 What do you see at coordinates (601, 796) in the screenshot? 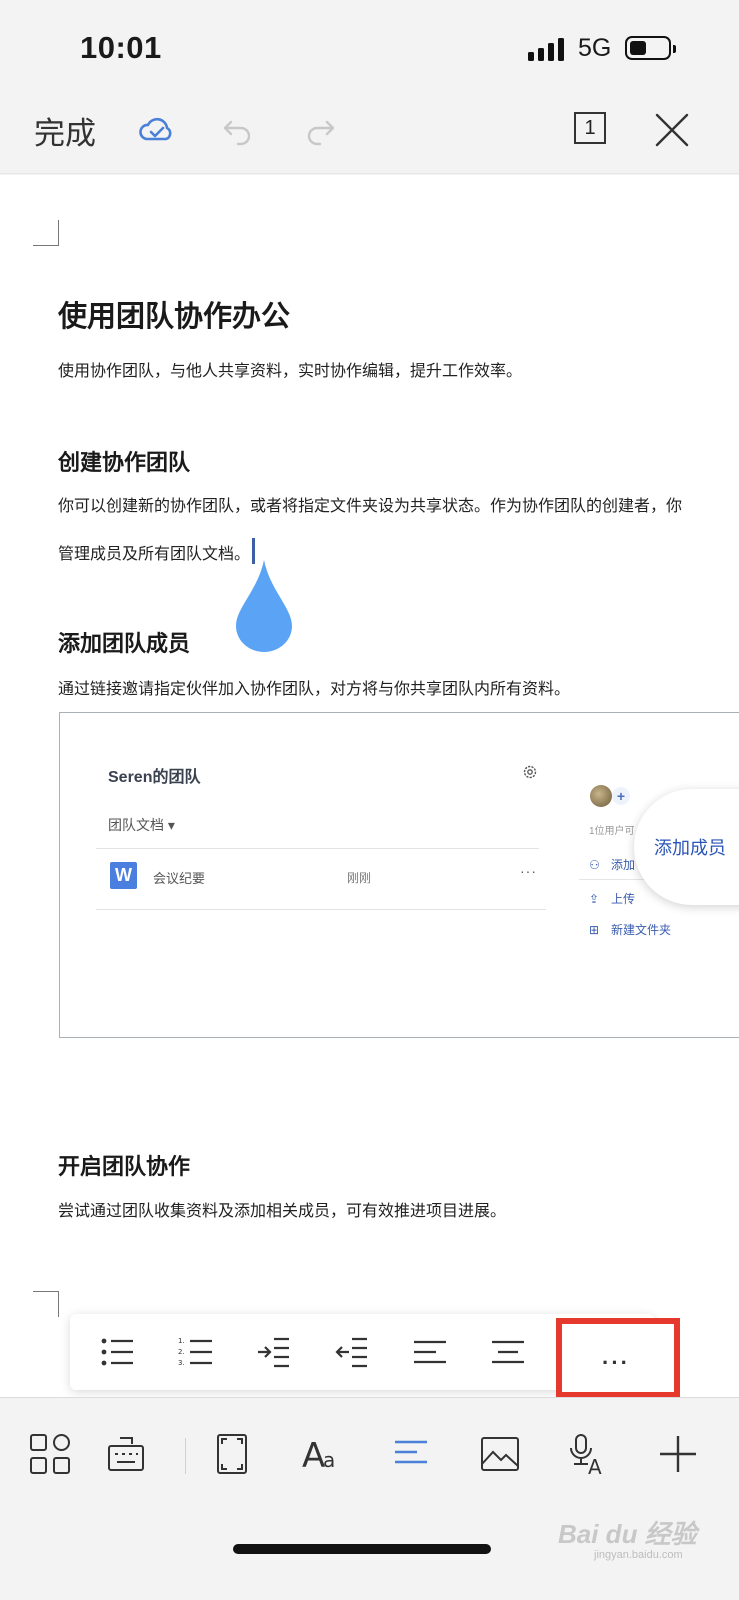
I see `avatar` at bounding box center [601, 796].